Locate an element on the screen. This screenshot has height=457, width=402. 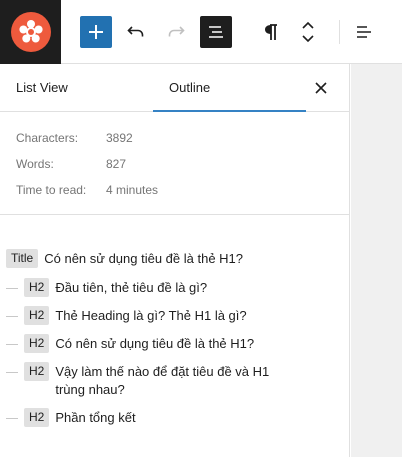
list-view-icon is located at coordinates (216, 32).